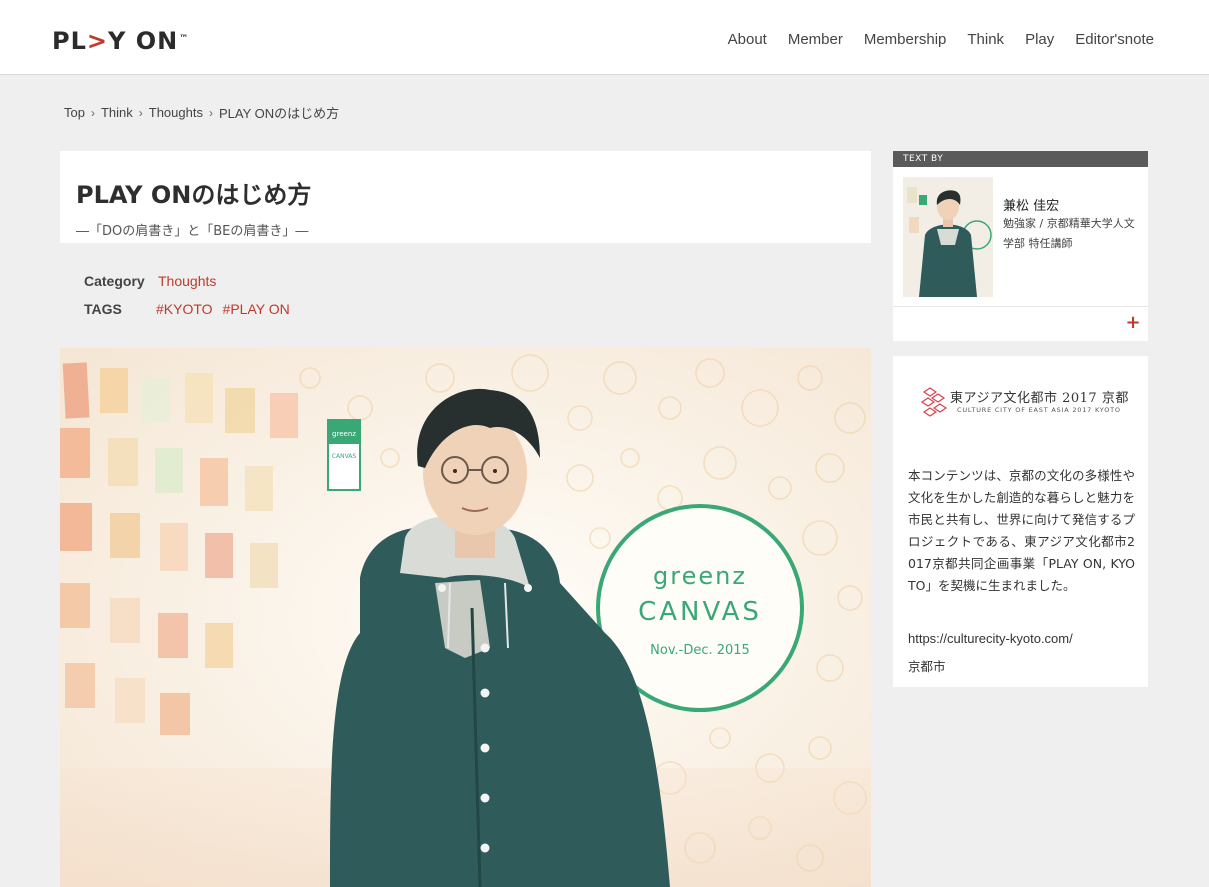 This screenshot has width=1209, height=887. I want to click on breadcrumb: Top › Think › Thoughts › PLAY ONのはじめ方, so click(201, 112).